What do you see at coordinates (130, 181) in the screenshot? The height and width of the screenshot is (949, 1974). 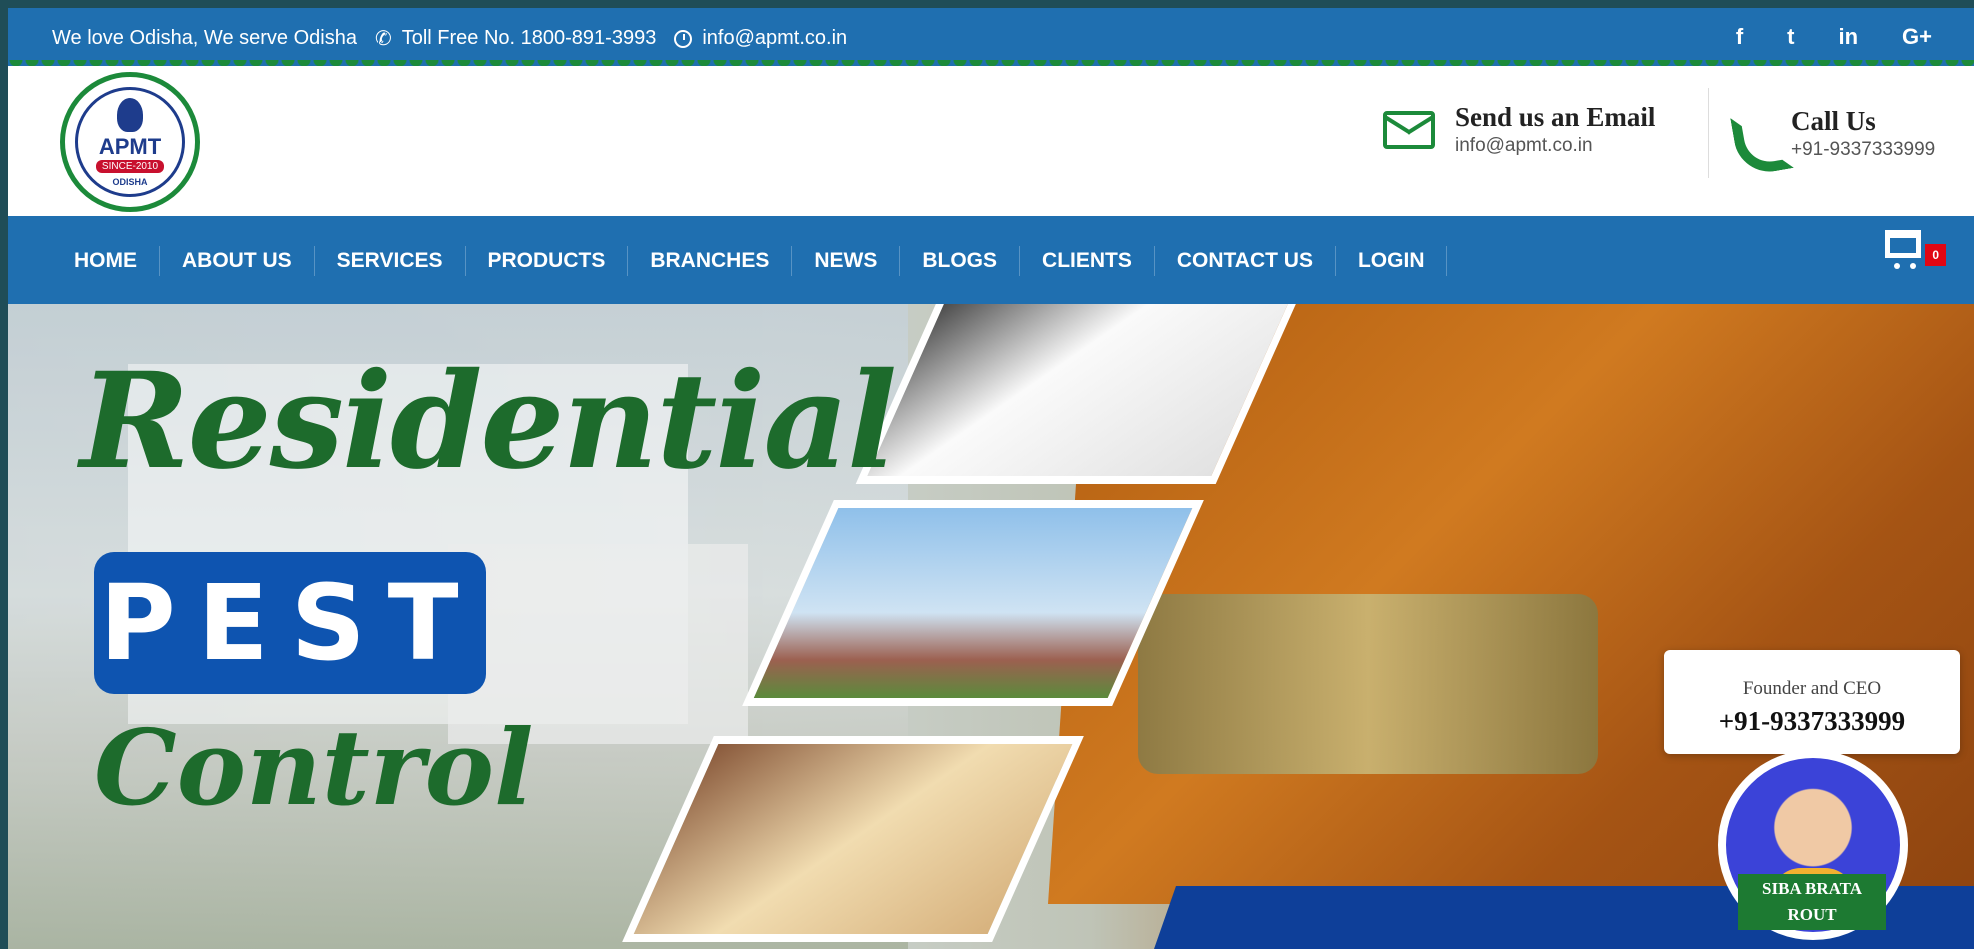 I see `logo-place: ODISHA` at bounding box center [130, 181].